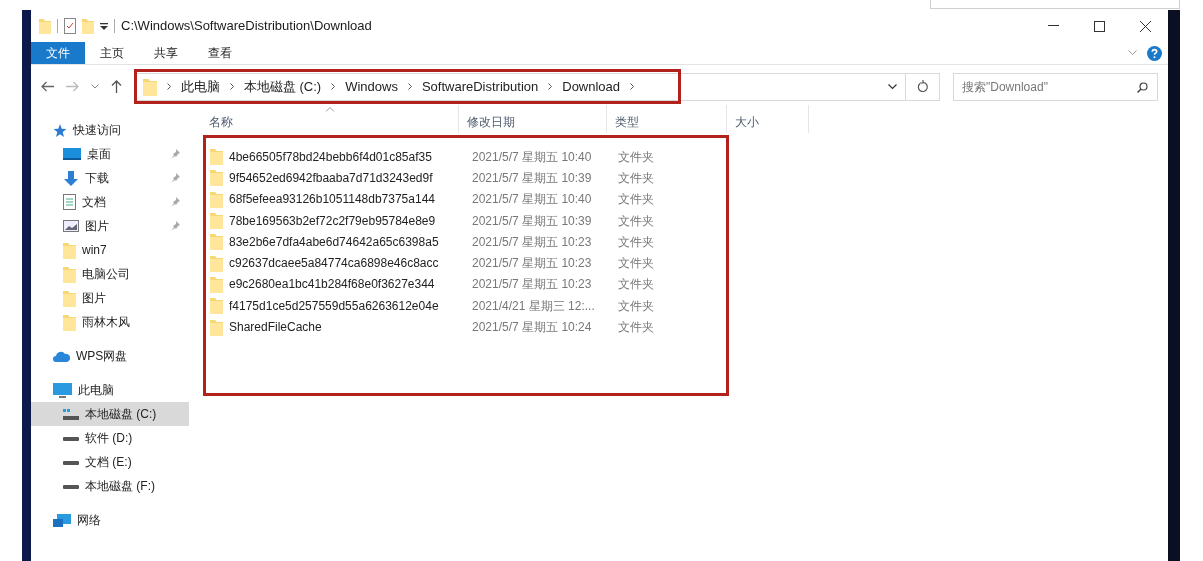  Describe the element at coordinates (282, 86) in the screenshot. I see `breadcrumb-item: 本地磁盘 (C:)` at that location.